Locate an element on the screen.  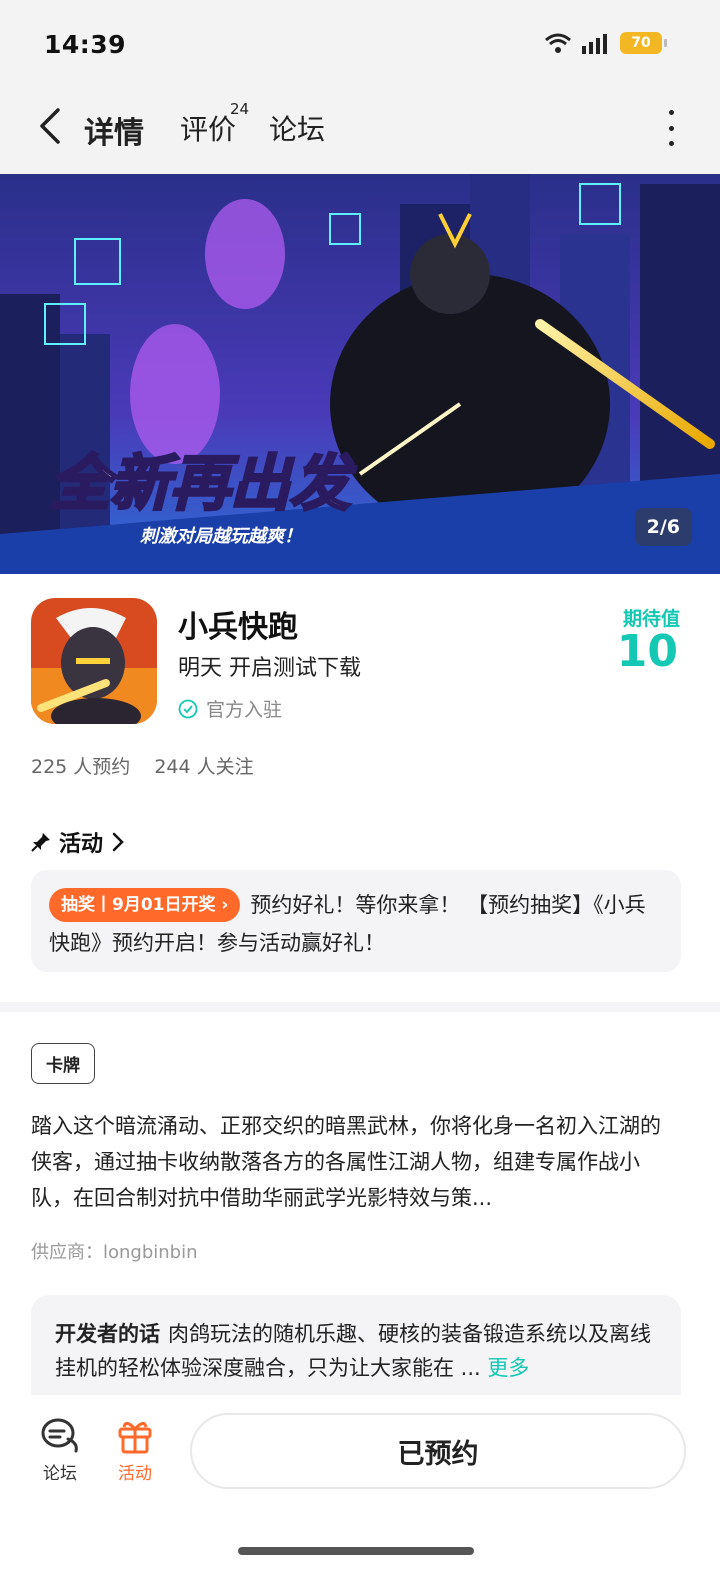
back-button is located at coordinates (50, 126).